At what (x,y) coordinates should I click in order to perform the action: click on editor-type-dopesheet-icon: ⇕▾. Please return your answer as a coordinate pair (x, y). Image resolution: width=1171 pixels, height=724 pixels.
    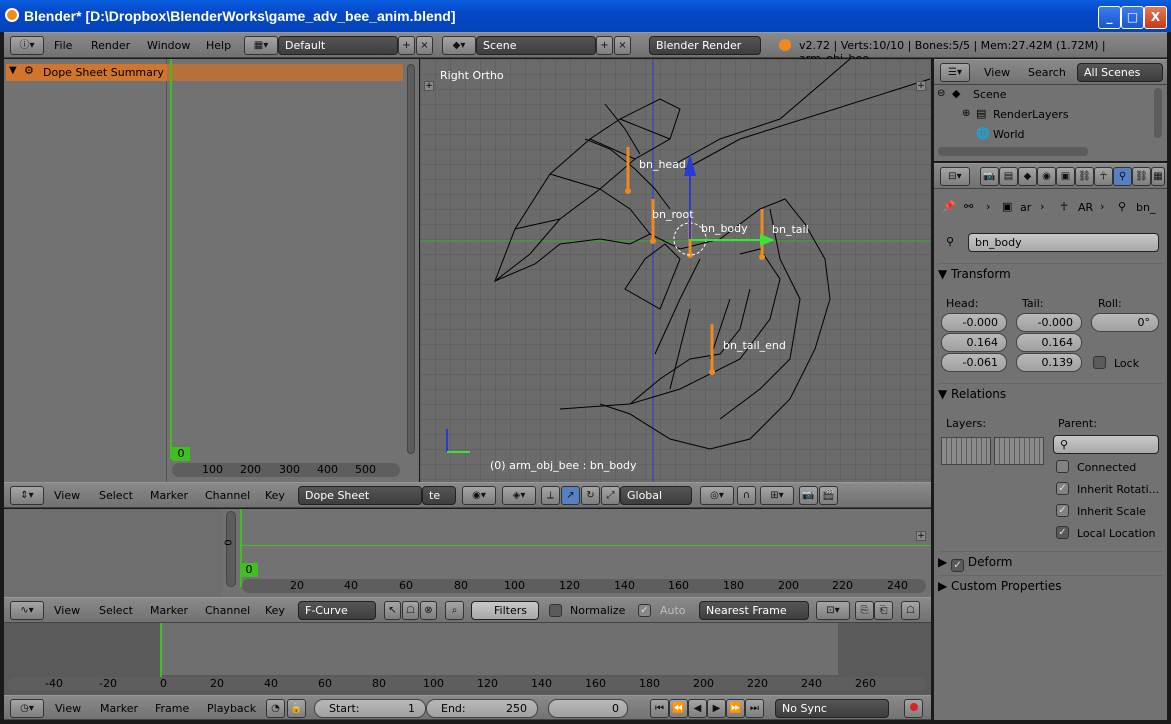
    Looking at the image, I should click on (27, 495).